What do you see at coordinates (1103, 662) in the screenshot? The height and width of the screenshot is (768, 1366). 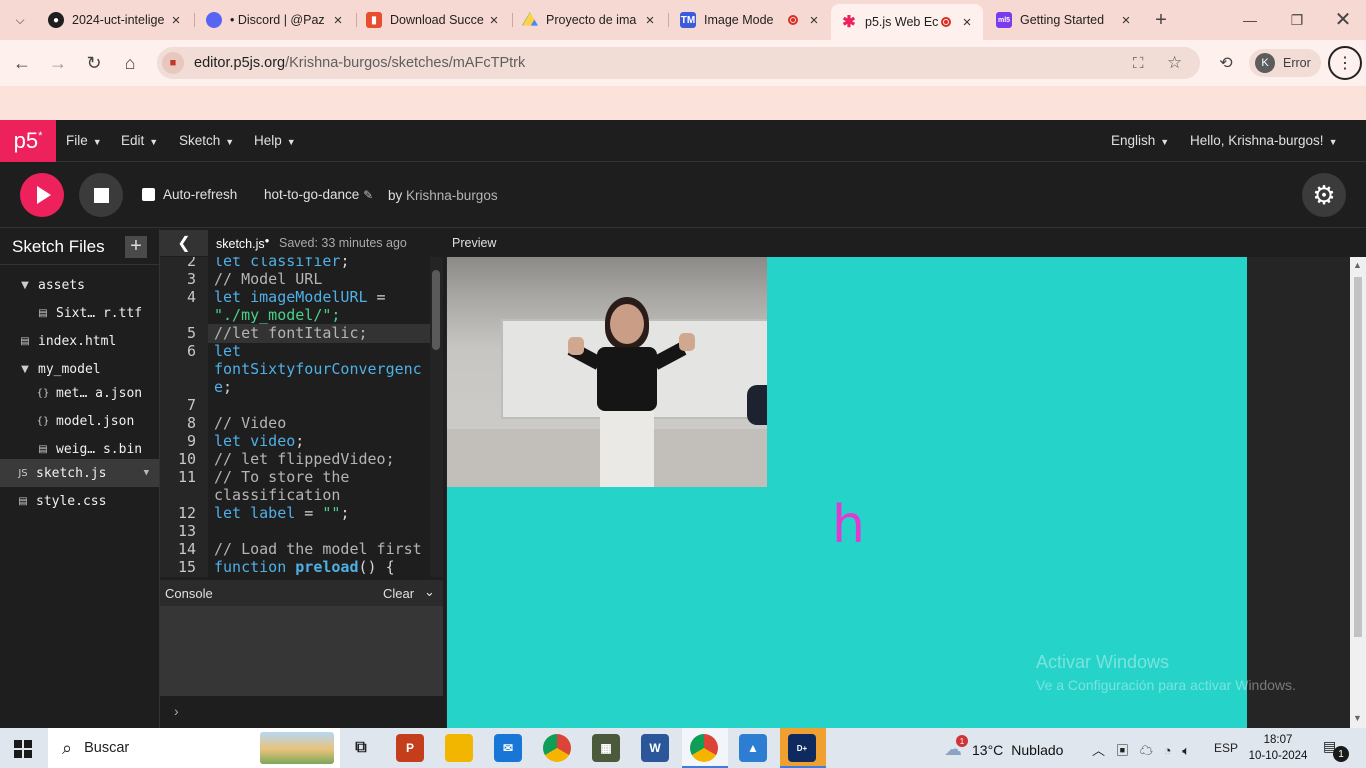 I see `windows-activation-title: Activar Windows` at bounding box center [1103, 662].